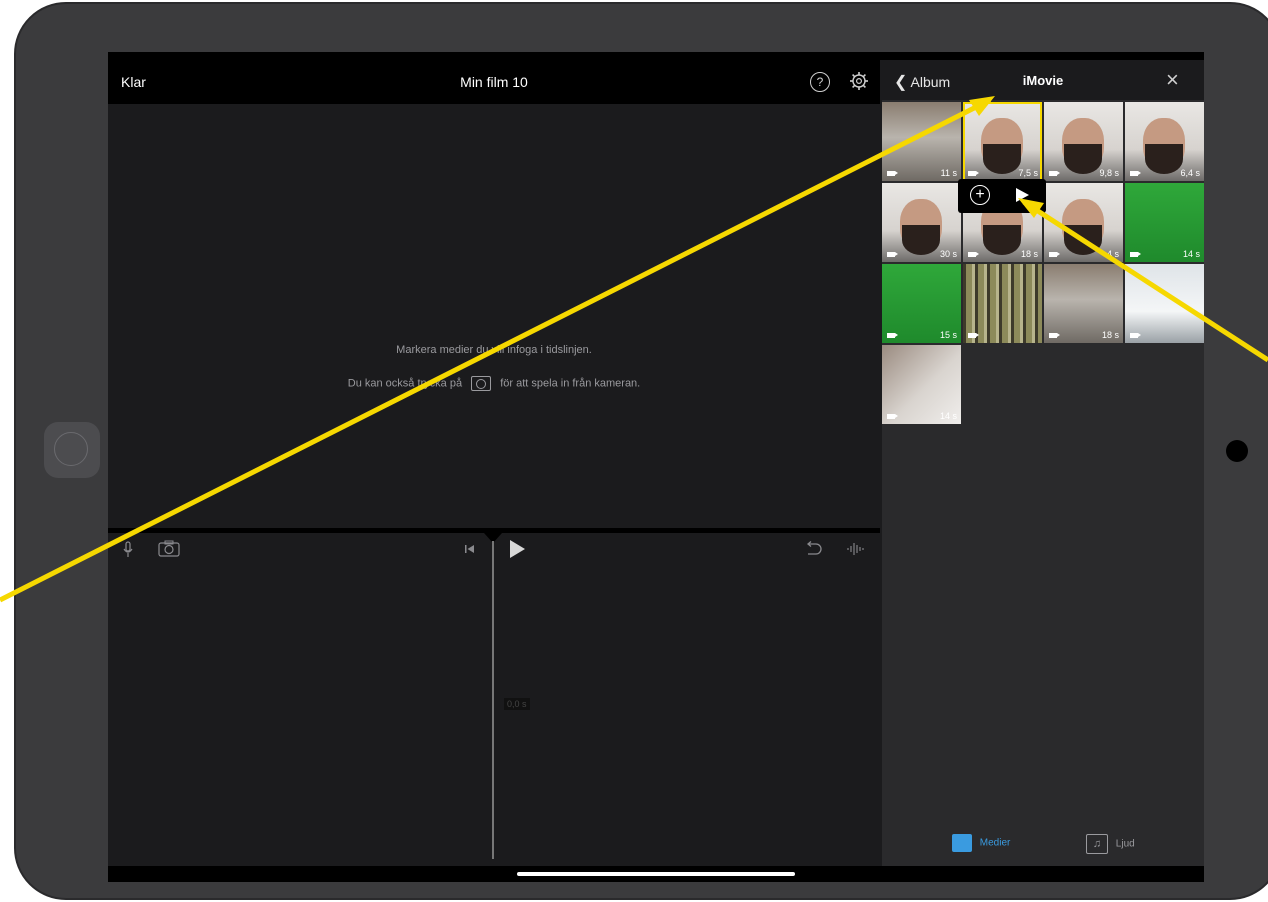 The height and width of the screenshot is (902, 1268). I want to click on clip-duration: 6,4 s, so click(1190, 173).